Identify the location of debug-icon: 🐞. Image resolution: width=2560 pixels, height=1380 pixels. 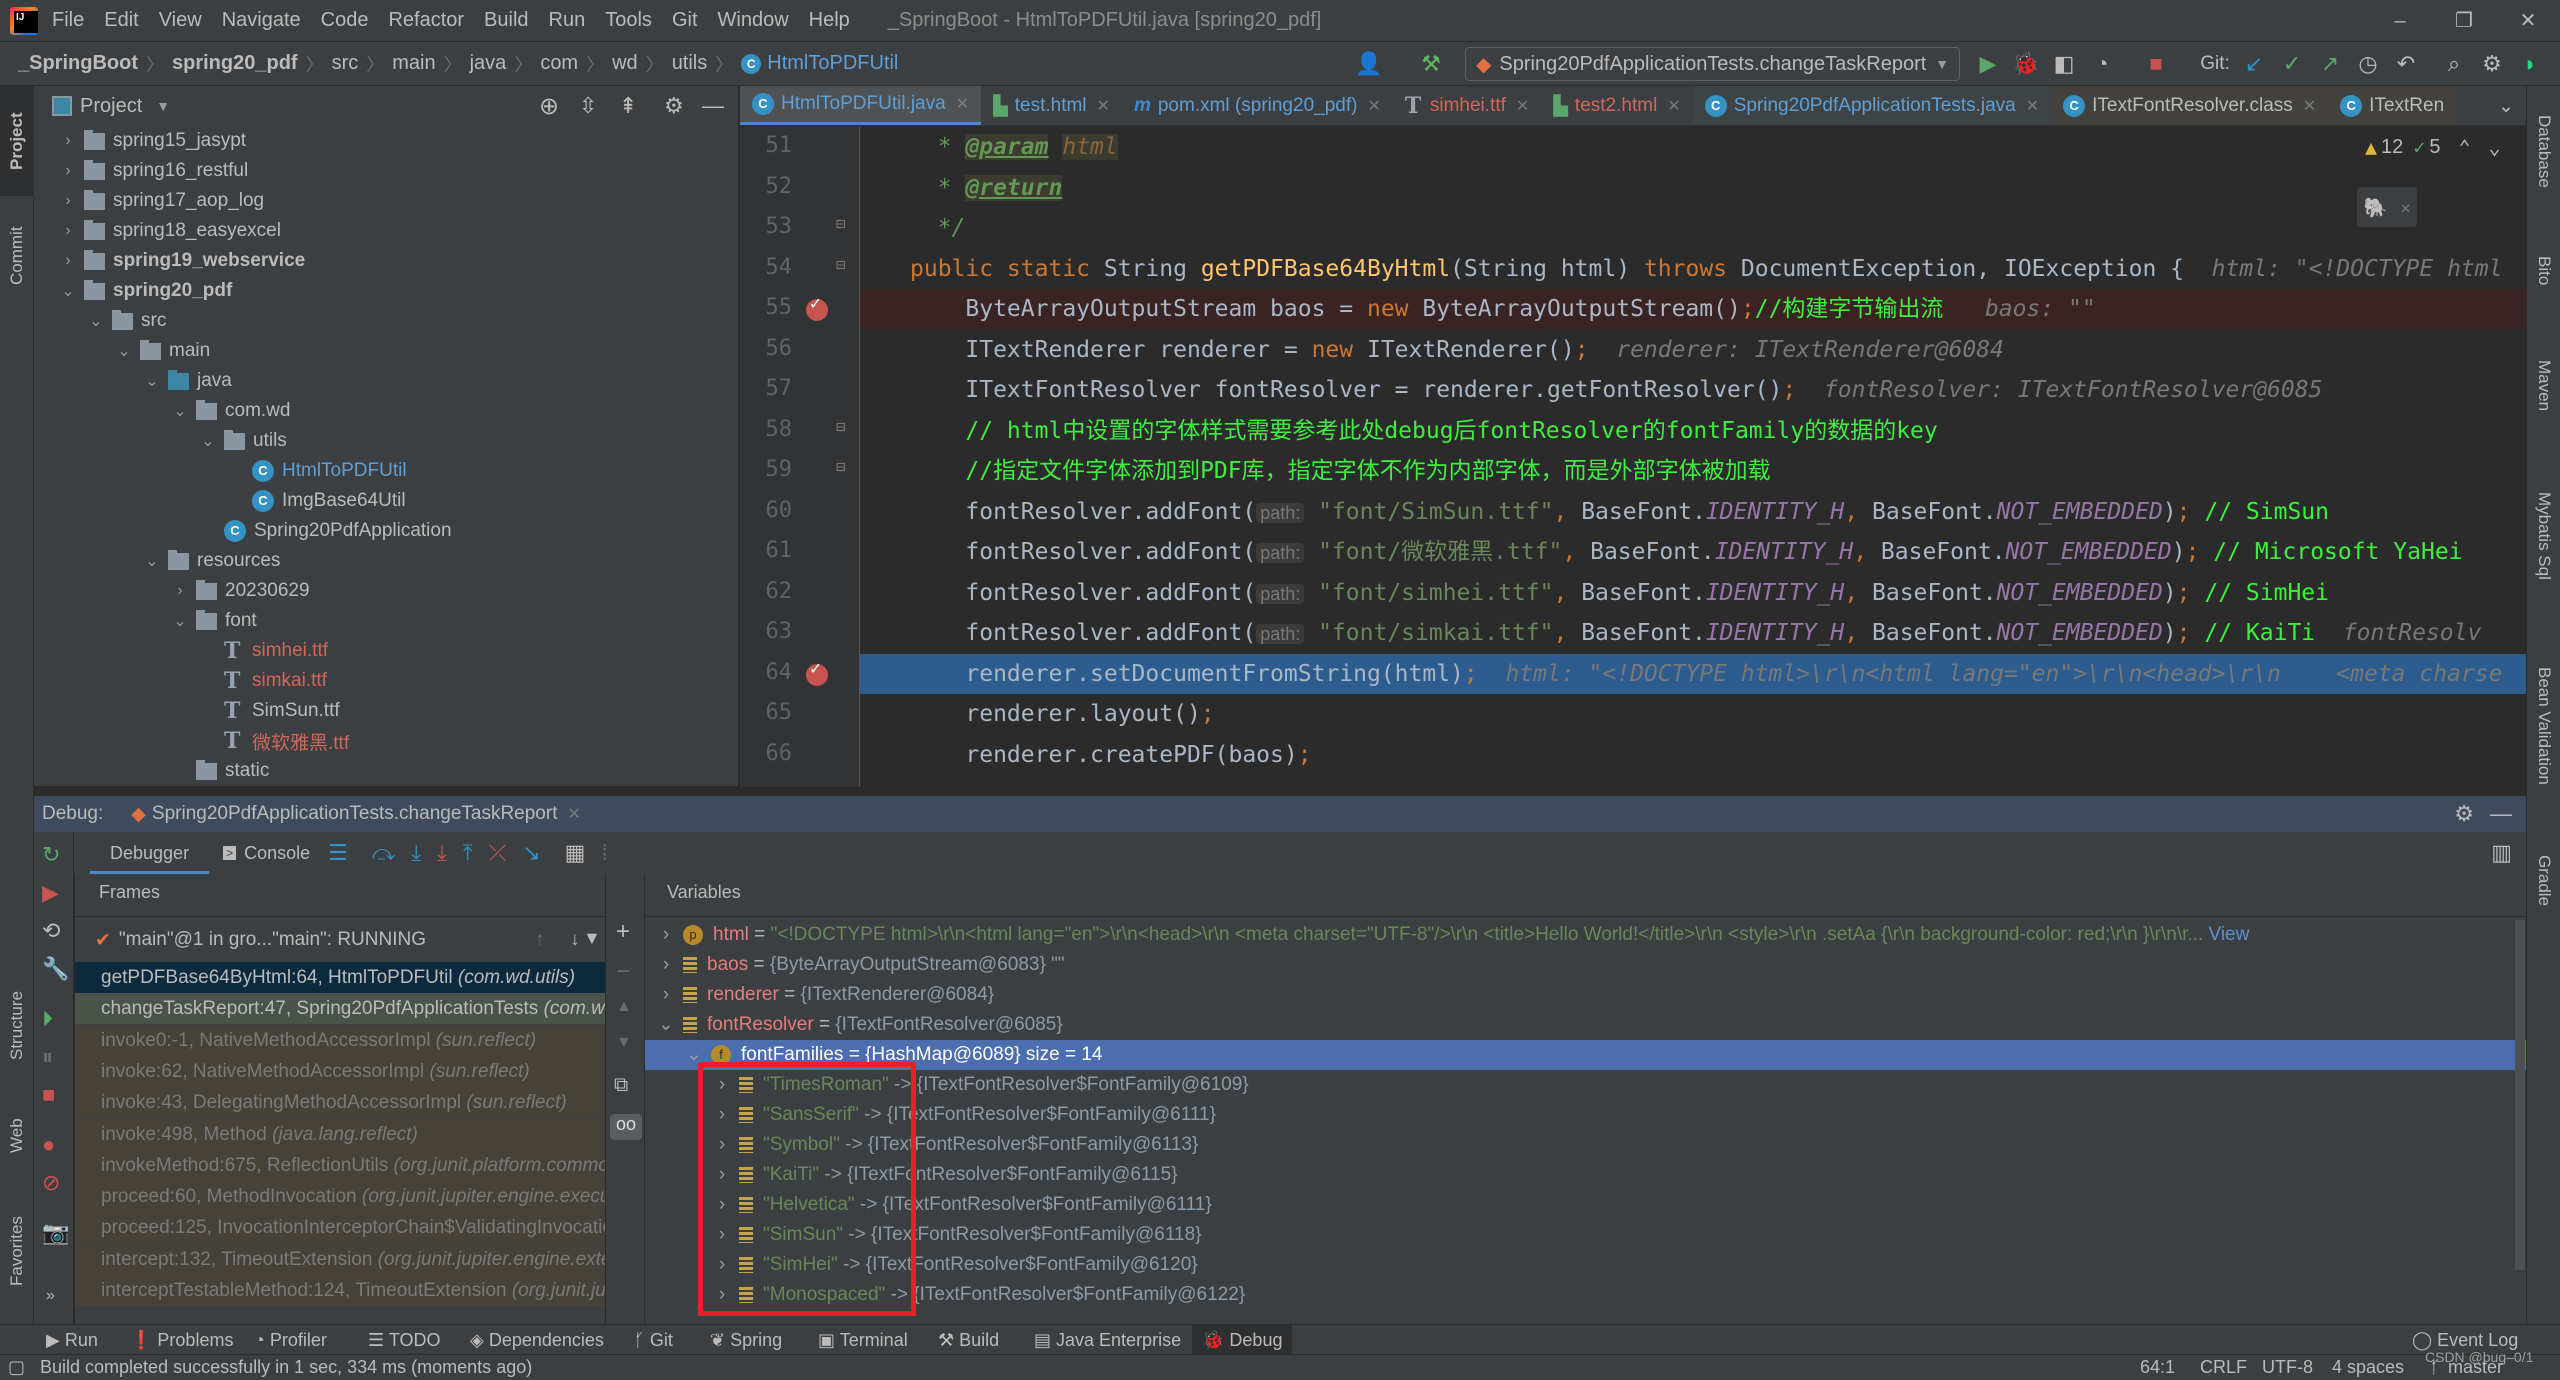
(2026, 64).